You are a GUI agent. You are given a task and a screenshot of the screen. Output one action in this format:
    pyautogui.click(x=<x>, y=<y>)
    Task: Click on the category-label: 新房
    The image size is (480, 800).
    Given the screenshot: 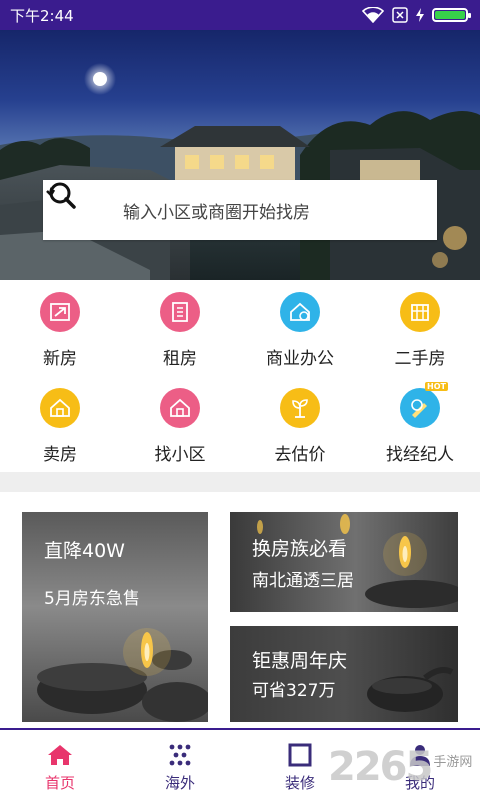 What is the action you would take?
    pyautogui.click(x=60, y=359)
    